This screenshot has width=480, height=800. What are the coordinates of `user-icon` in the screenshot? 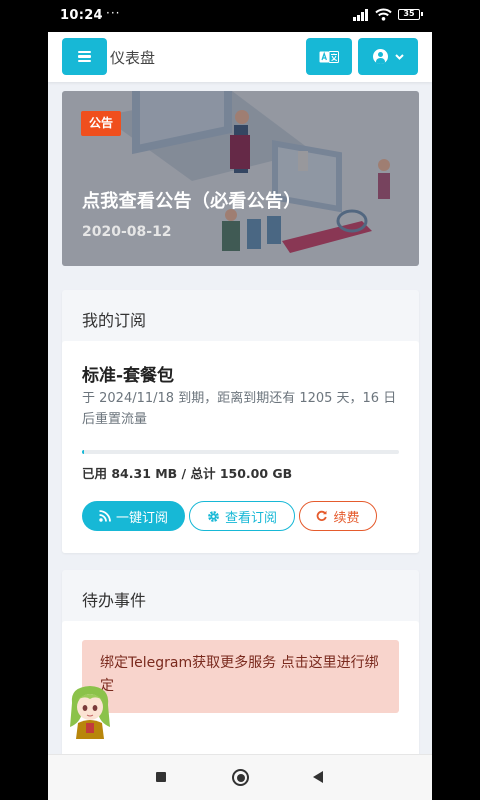 It's located at (380, 56).